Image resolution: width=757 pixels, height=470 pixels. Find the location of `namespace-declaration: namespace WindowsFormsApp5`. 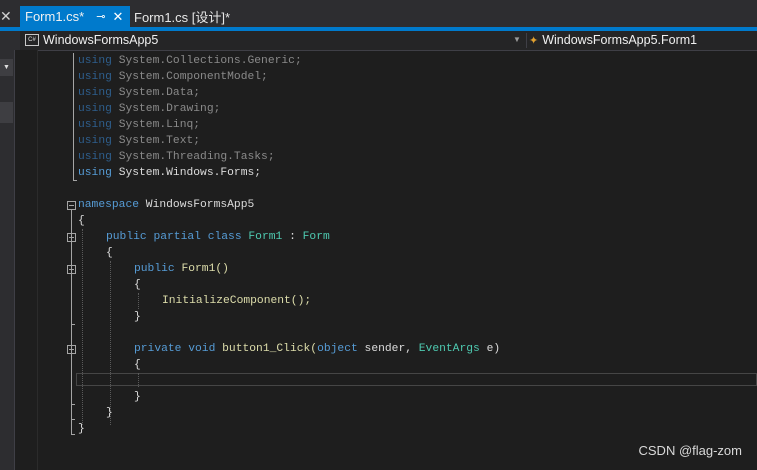

namespace-declaration: namespace WindowsFormsApp5 is located at coordinates (166, 205).